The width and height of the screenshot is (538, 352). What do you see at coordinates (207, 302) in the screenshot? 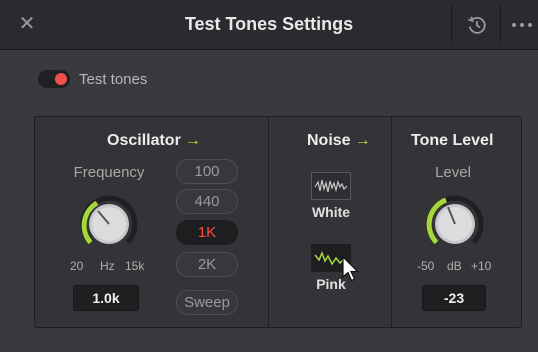
I see `preset-sweep-button: Sweep` at bounding box center [207, 302].